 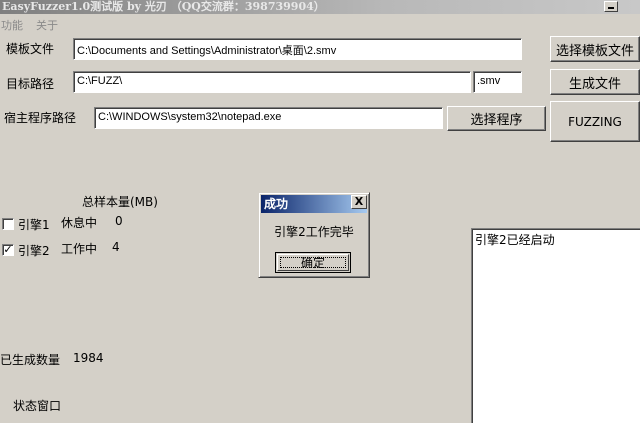 What do you see at coordinates (116, 247) in the screenshot?
I see `engine2-count: 4` at bounding box center [116, 247].